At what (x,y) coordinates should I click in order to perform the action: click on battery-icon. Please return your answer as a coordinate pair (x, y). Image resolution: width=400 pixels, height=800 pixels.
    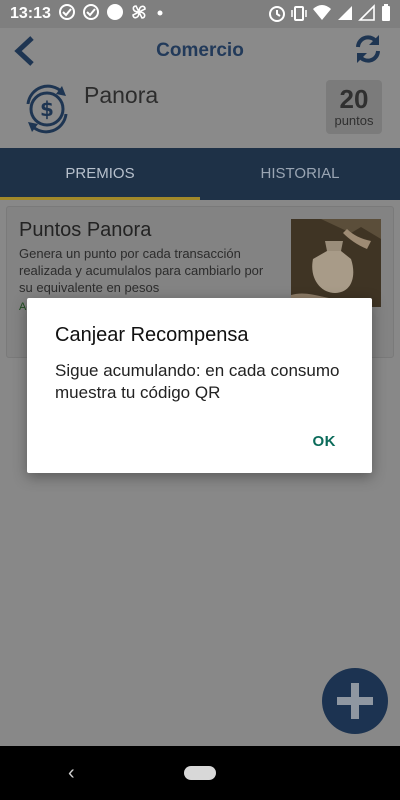
    Looking at the image, I should click on (386, 12).